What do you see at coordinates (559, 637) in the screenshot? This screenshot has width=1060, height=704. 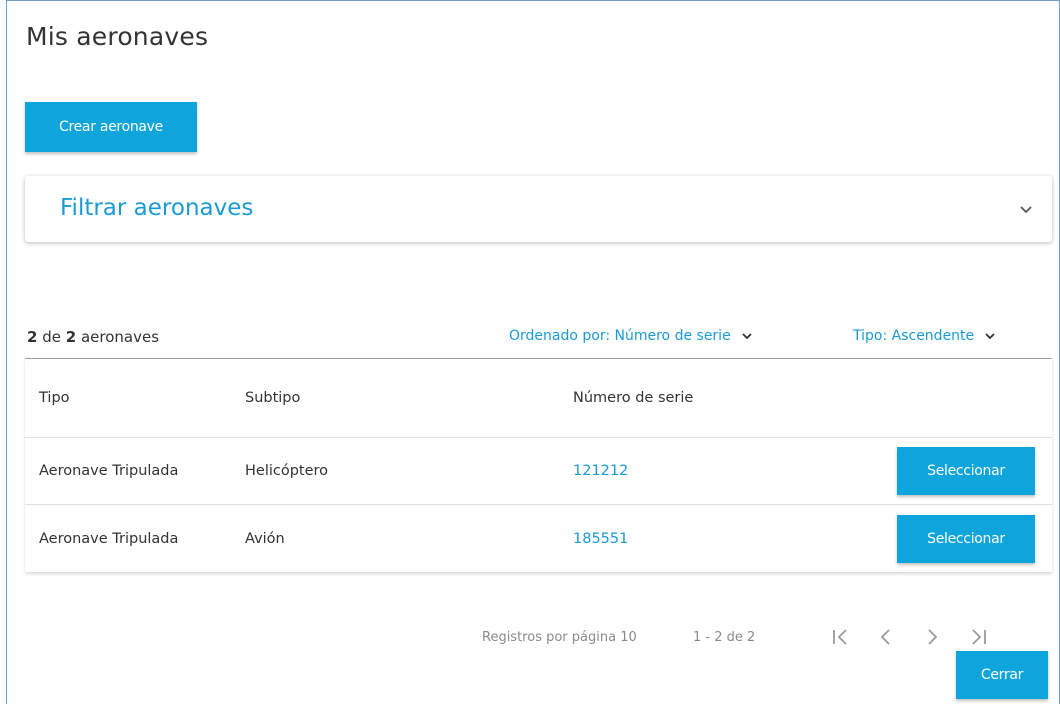 I see `rows-per-page-label: Registros por página 10` at bounding box center [559, 637].